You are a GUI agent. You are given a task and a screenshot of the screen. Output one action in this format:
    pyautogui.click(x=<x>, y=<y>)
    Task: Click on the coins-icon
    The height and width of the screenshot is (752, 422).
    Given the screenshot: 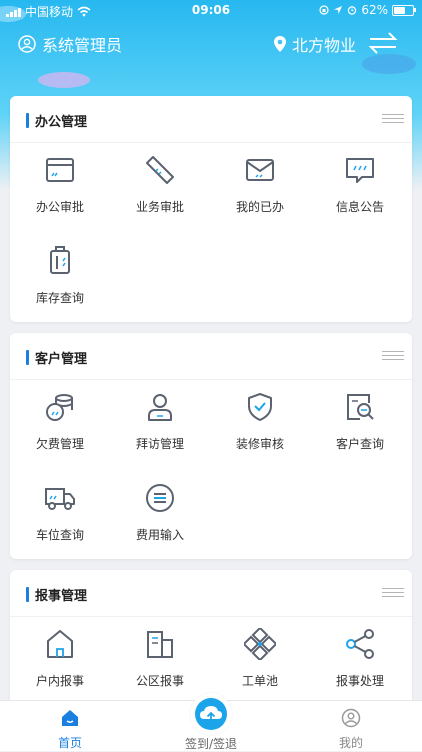 What is the action you would take?
    pyautogui.click(x=59, y=407)
    